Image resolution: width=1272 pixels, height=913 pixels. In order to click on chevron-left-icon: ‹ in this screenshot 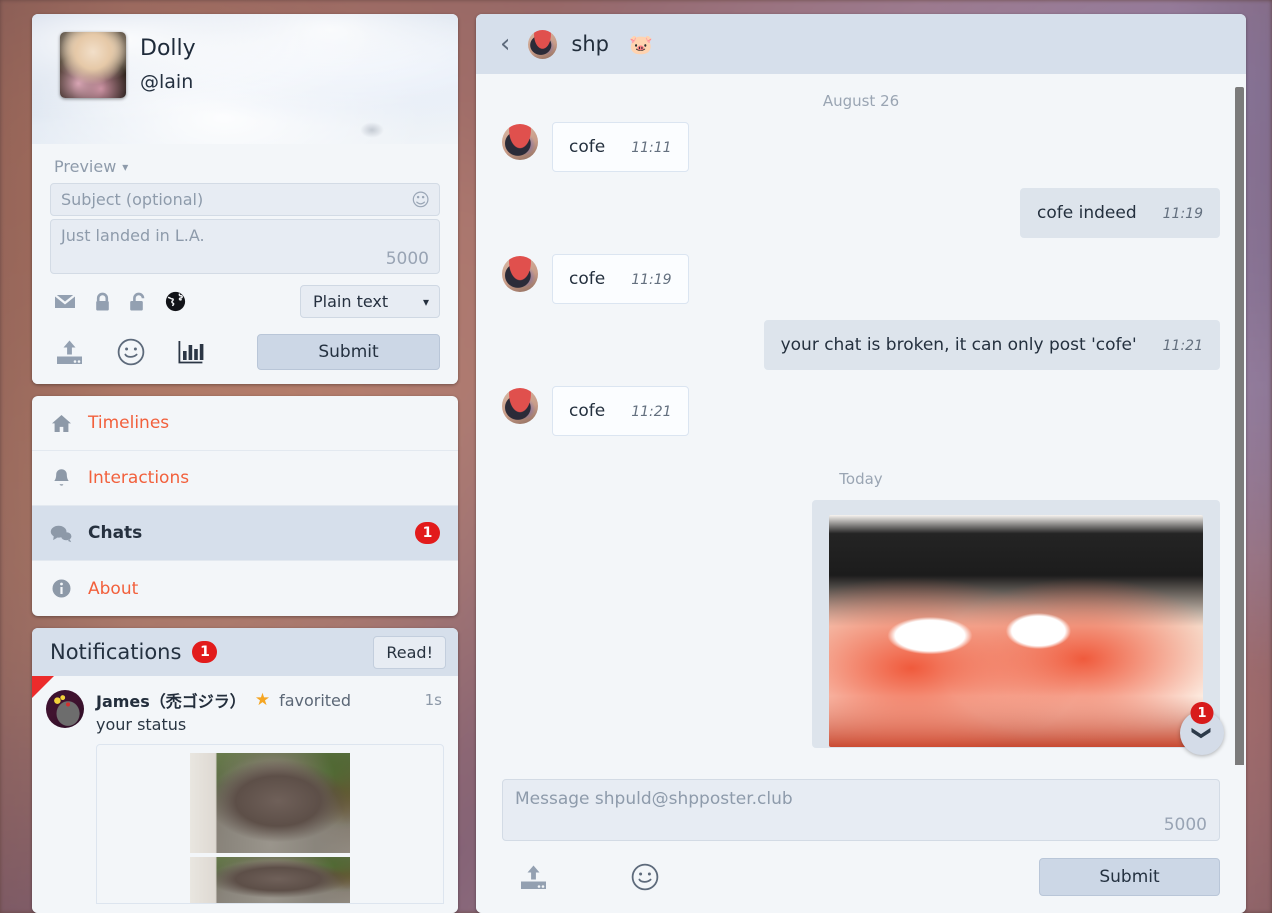, I will do `click(505, 44)`.